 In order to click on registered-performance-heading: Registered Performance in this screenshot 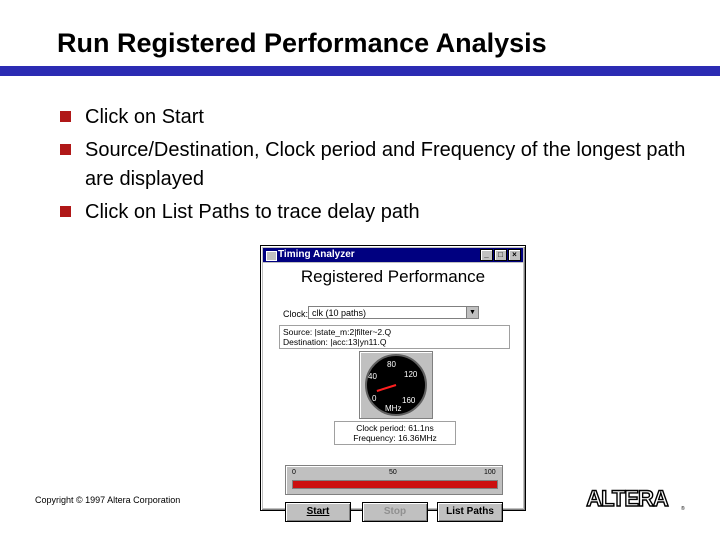, I will do `click(393, 276)`.